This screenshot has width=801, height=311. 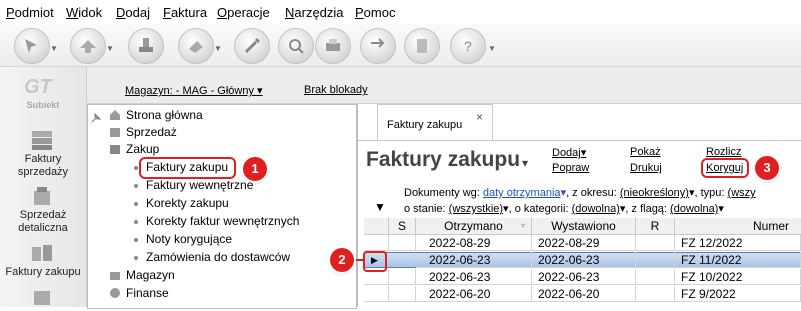 What do you see at coordinates (336, 90) in the screenshot?
I see `lock-status-link: Brak blokady` at bounding box center [336, 90].